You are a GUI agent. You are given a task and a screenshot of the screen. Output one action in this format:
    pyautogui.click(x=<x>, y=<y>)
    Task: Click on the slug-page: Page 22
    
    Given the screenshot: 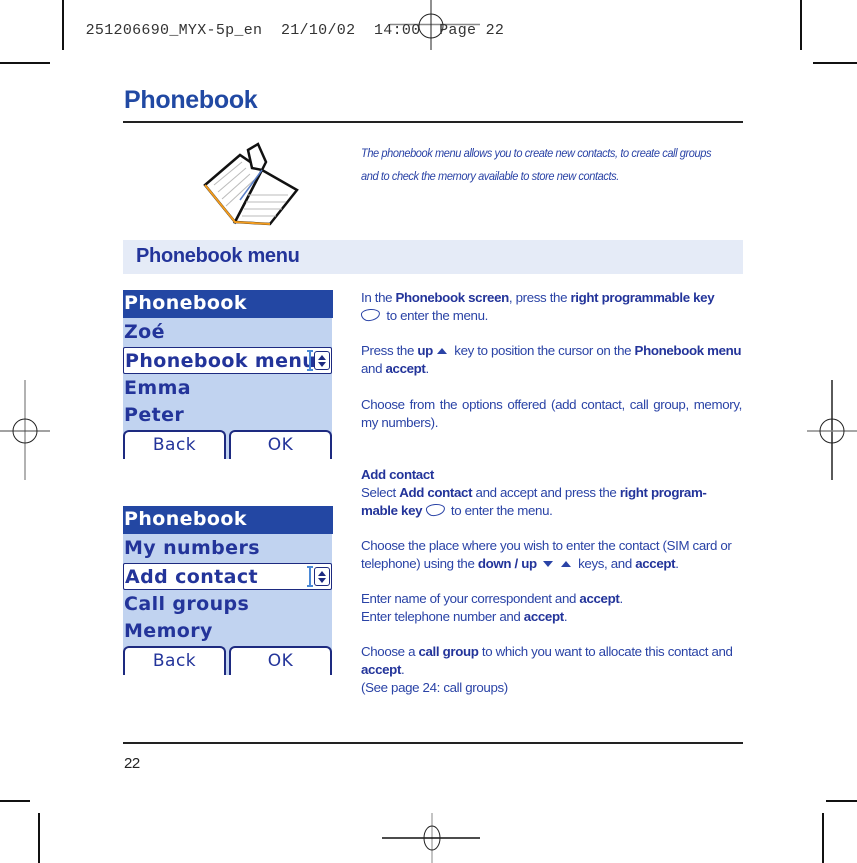 What is the action you would take?
    pyautogui.click(x=472, y=30)
    